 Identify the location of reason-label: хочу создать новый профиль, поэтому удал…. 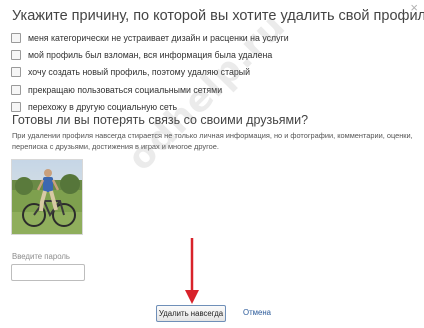
(139, 72).